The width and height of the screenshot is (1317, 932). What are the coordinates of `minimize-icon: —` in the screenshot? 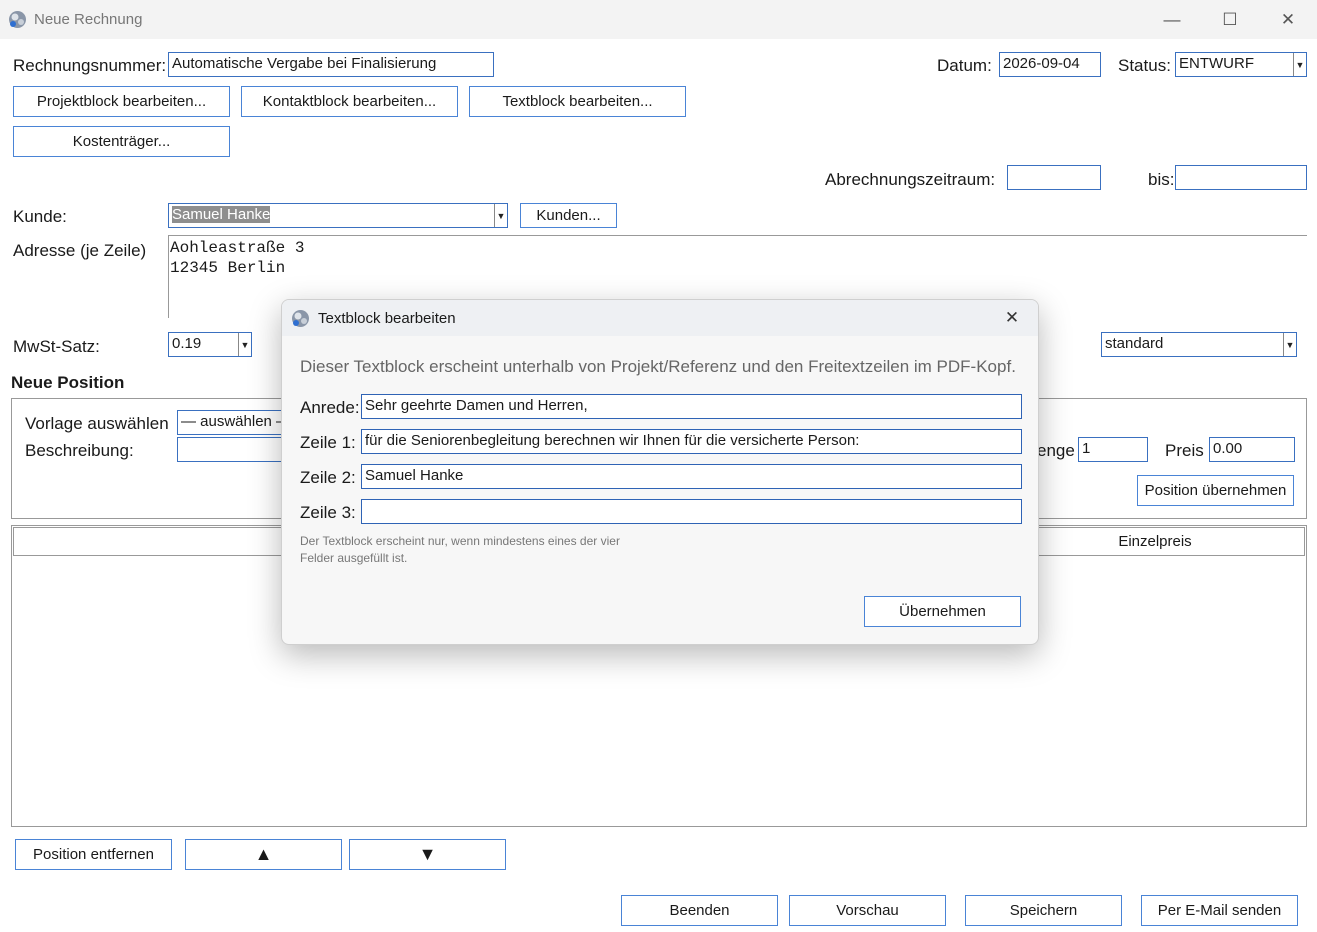 It's located at (1172, 20).